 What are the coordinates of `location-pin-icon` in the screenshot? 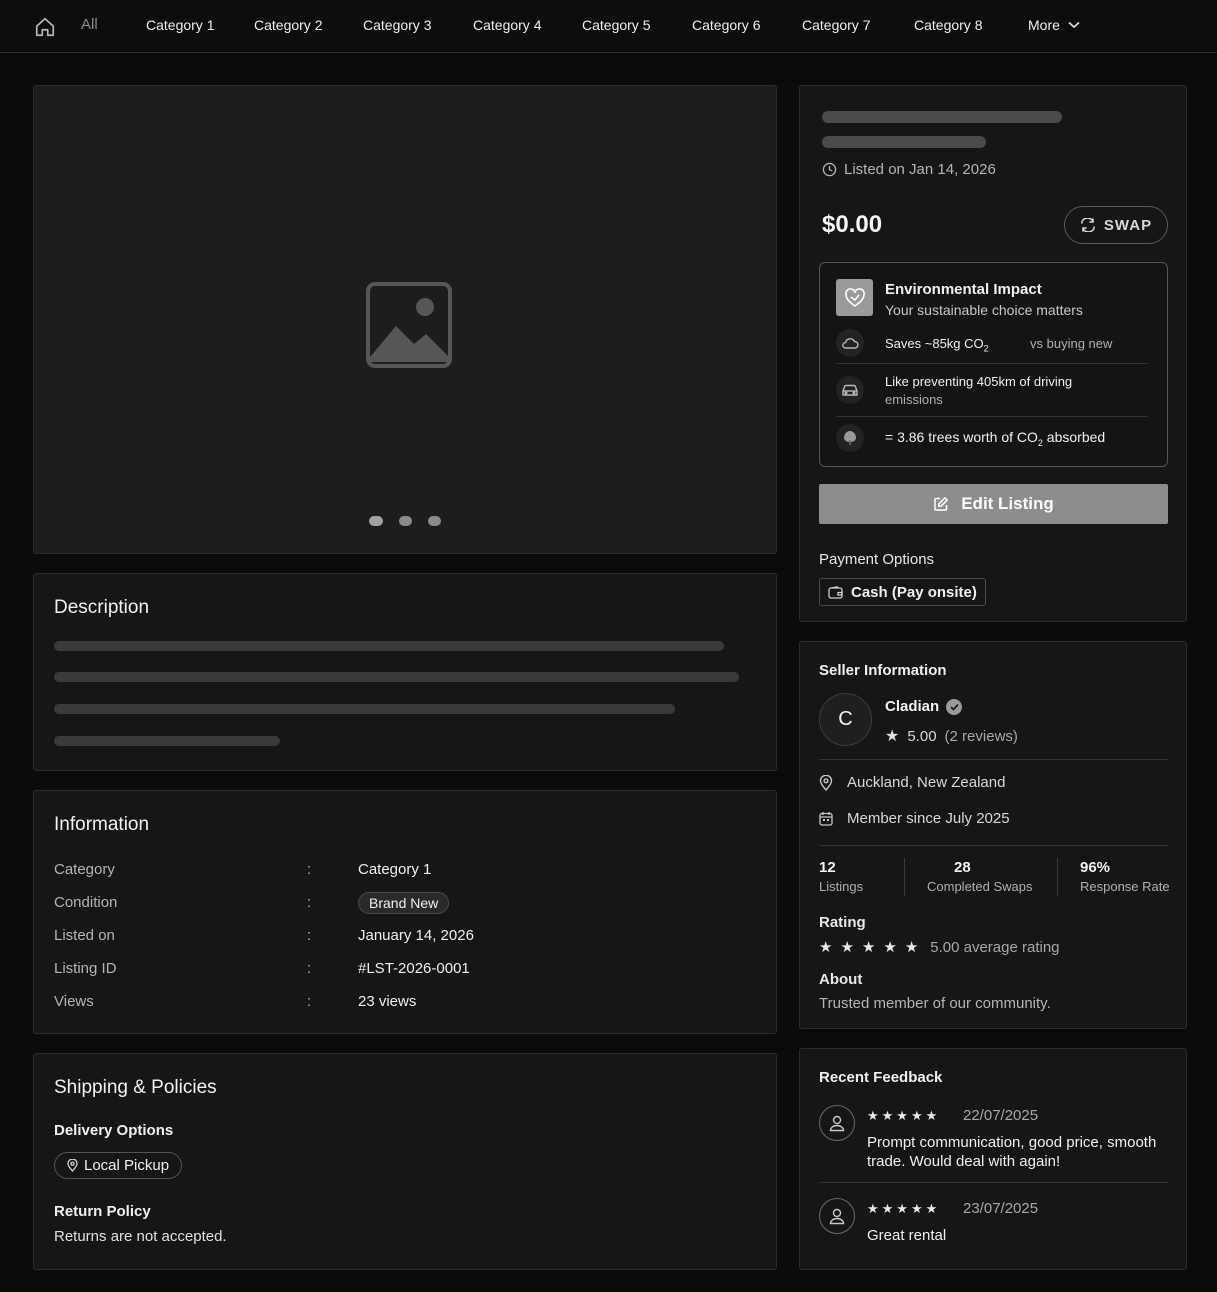 It's located at (72, 1165).